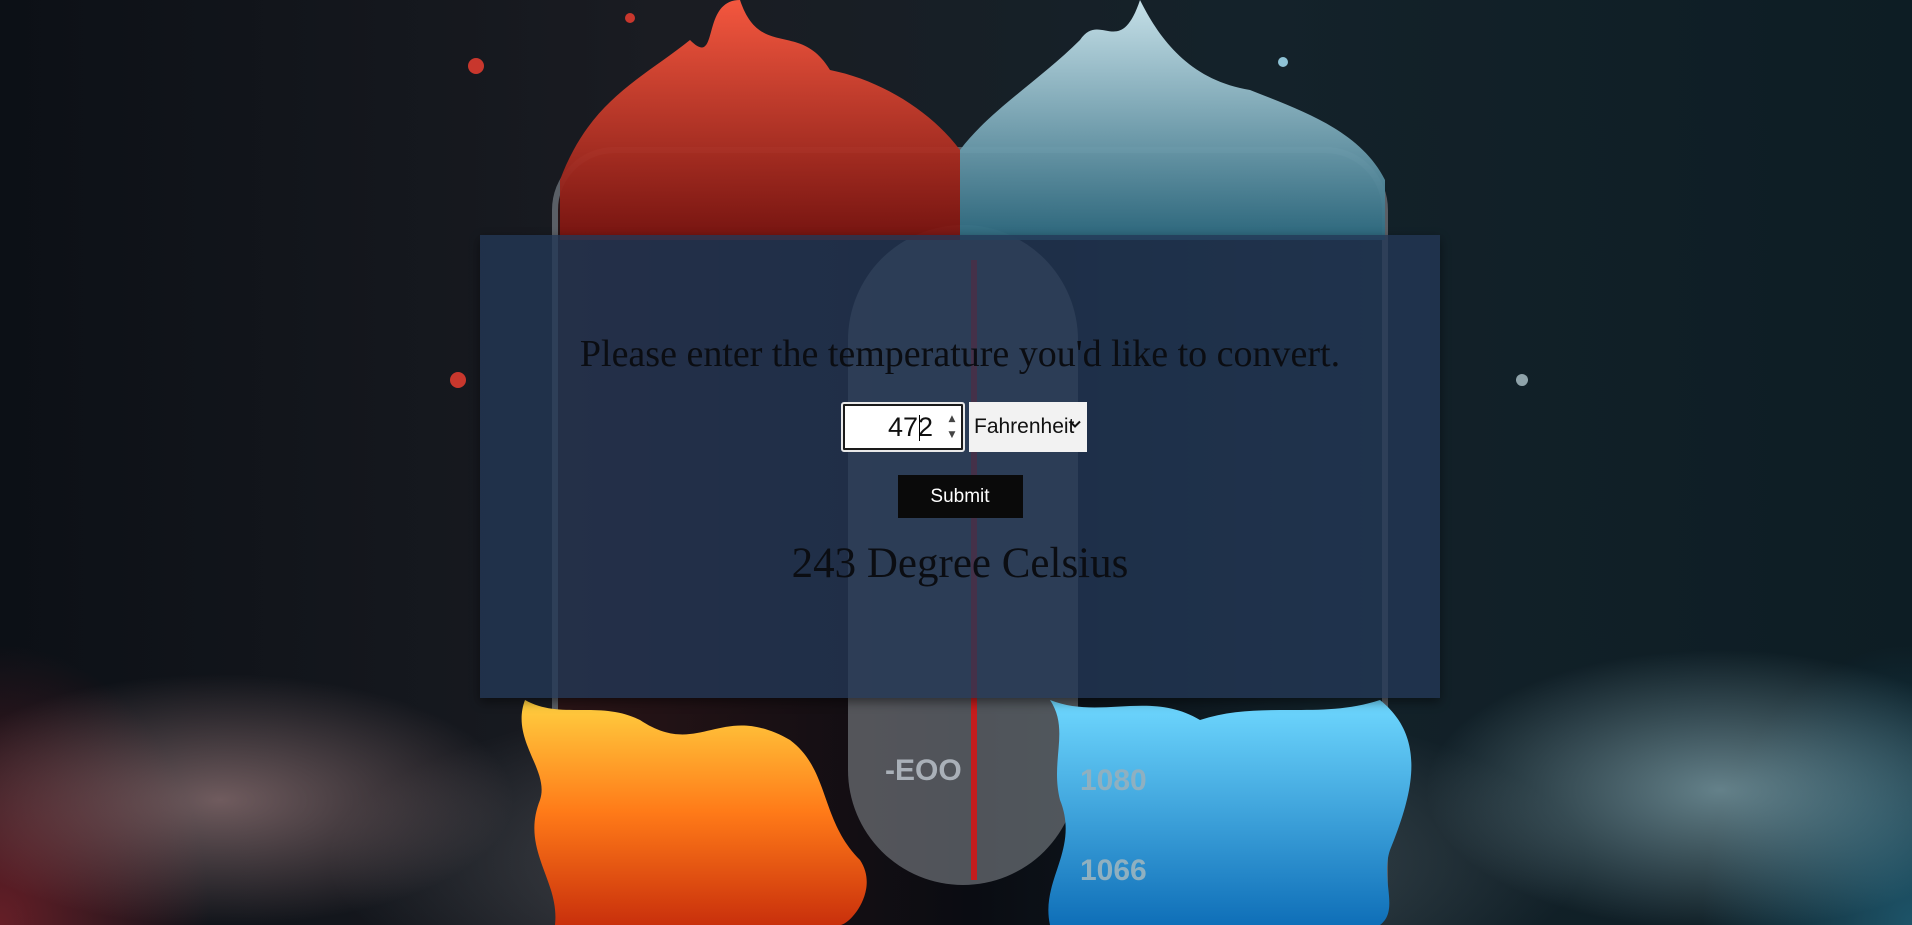 The width and height of the screenshot is (1912, 925). I want to click on chevron-down-icon, so click(1075, 424).